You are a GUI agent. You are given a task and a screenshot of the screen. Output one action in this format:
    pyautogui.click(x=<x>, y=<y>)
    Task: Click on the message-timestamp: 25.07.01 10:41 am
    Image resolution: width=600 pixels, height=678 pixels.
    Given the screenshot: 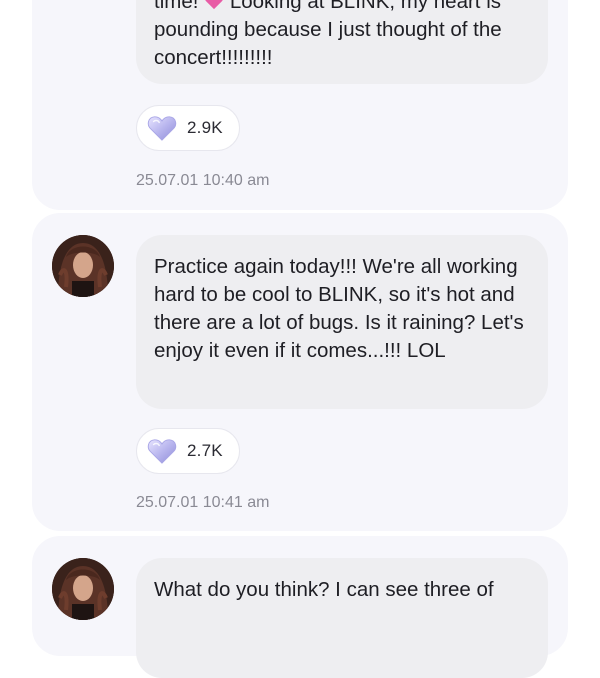 What is the action you would take?
    pyautogui.click(x=203, y=502)
    